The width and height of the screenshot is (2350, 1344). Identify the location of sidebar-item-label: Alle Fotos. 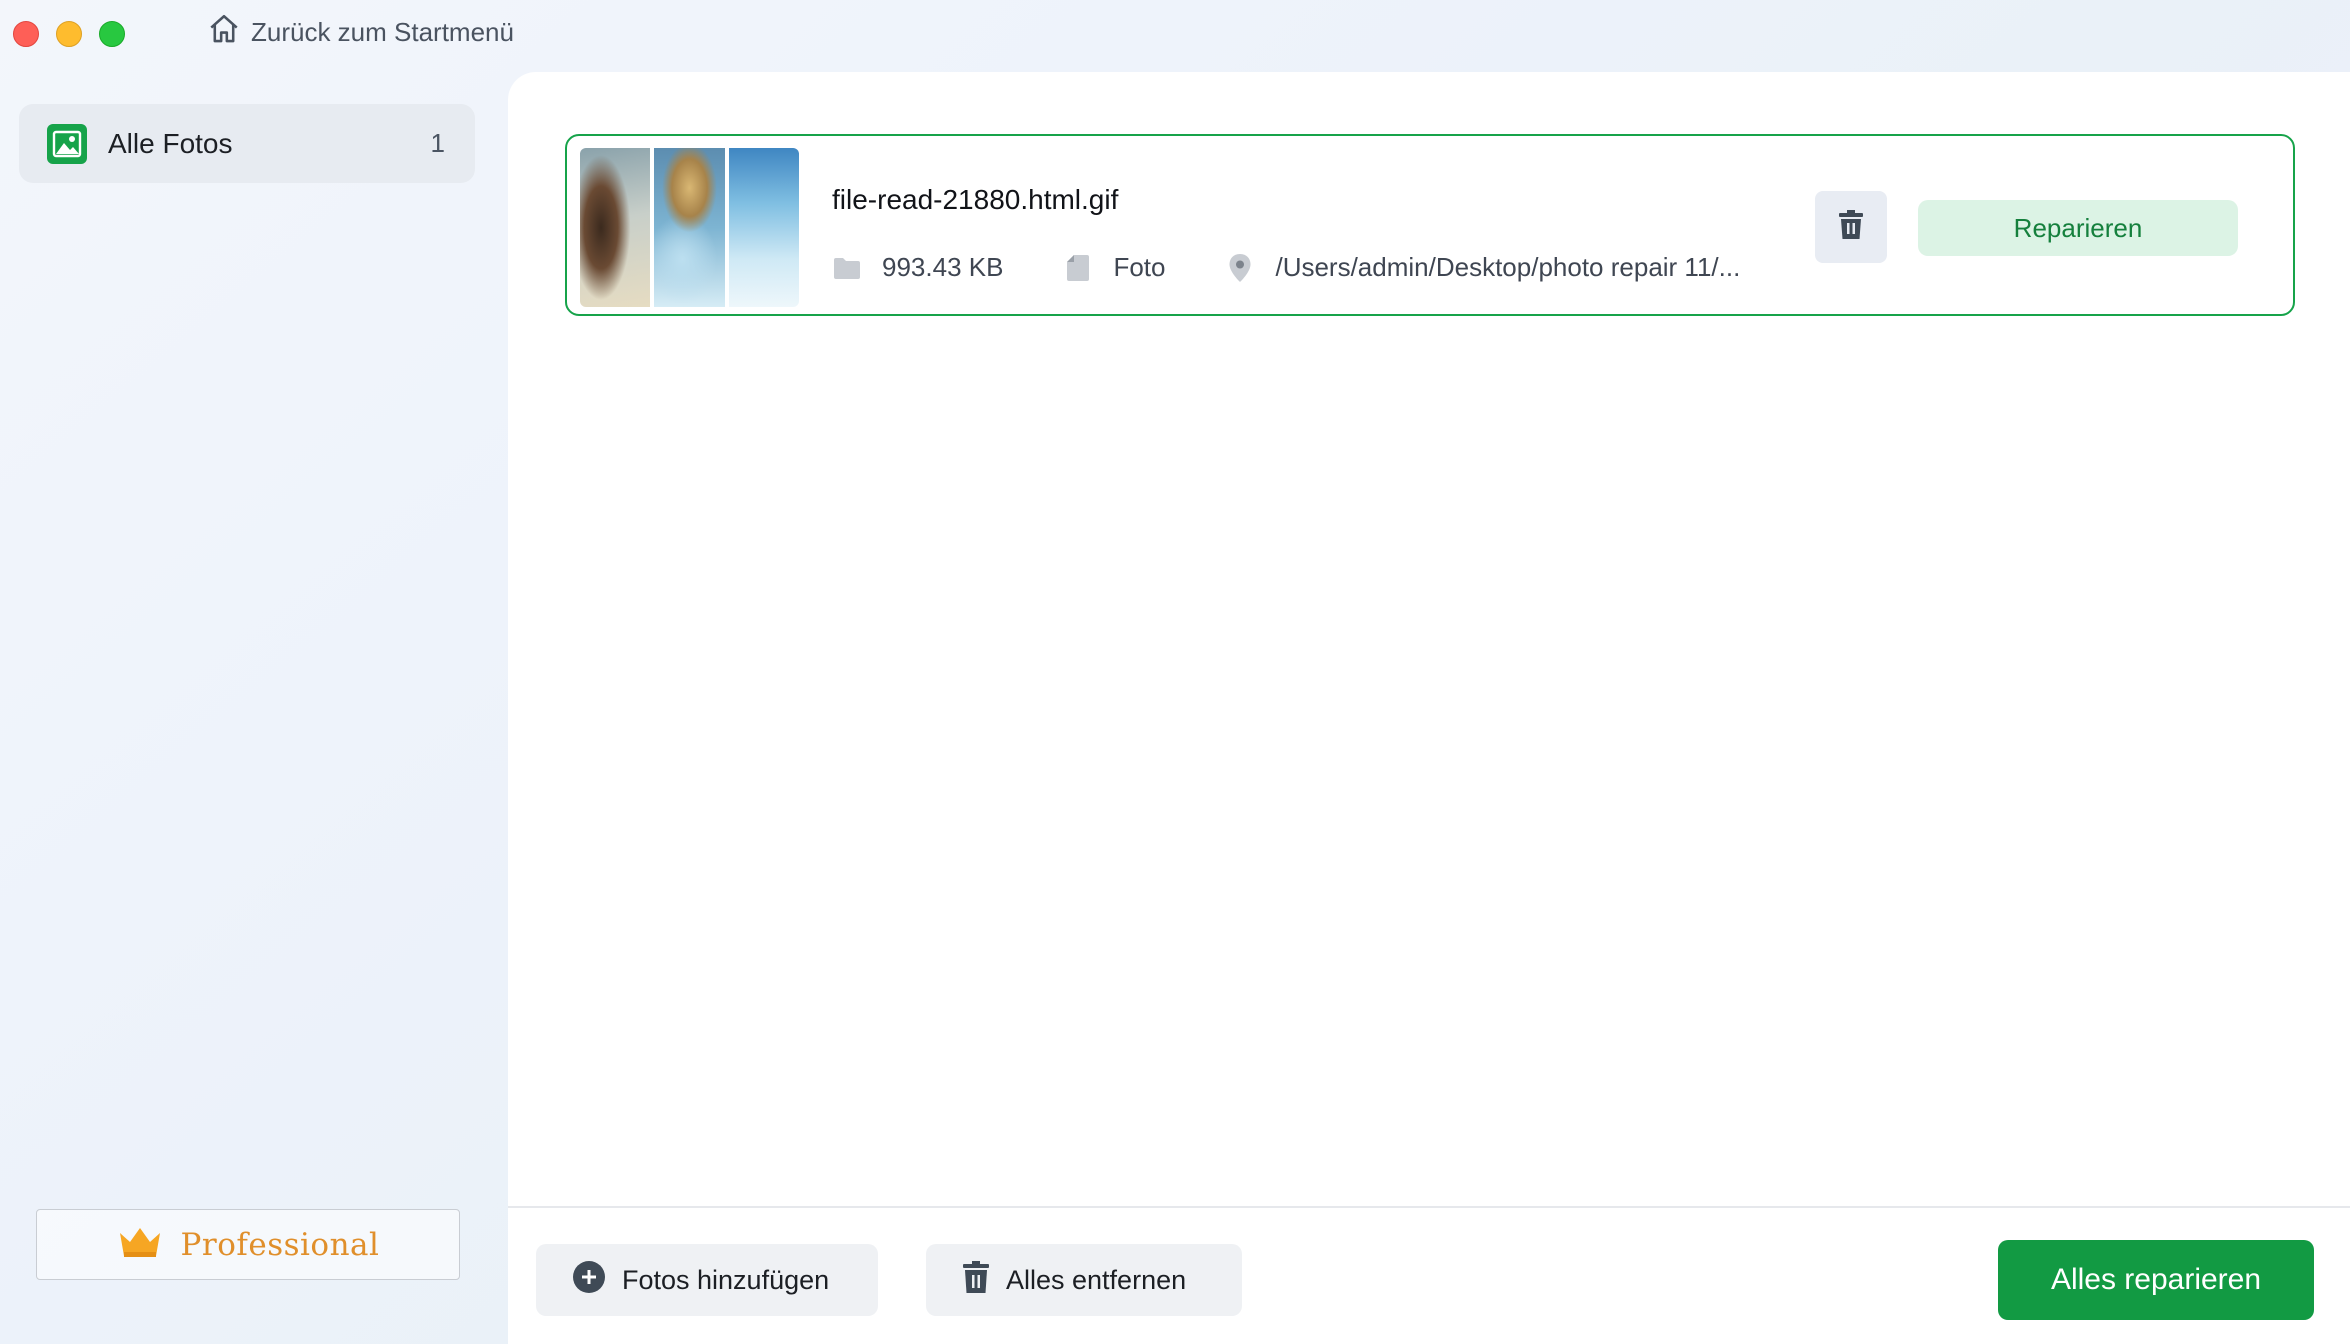
(170, 143).